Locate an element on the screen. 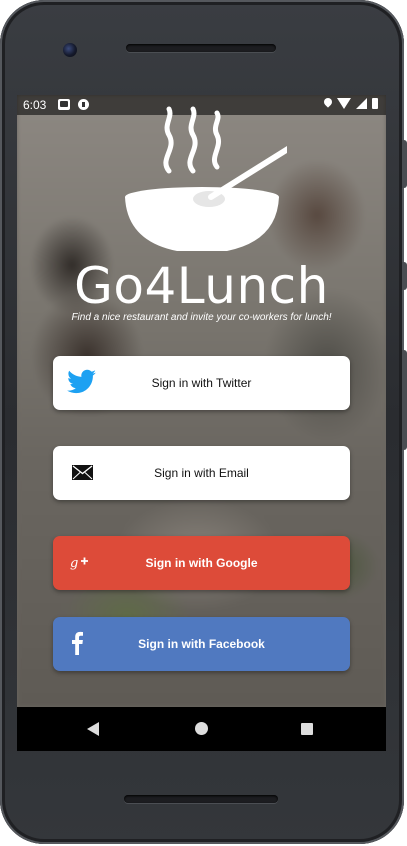 Image resolution: width=407 pixels, height=846 pixels. power-button is located at coordinates (404, 164).